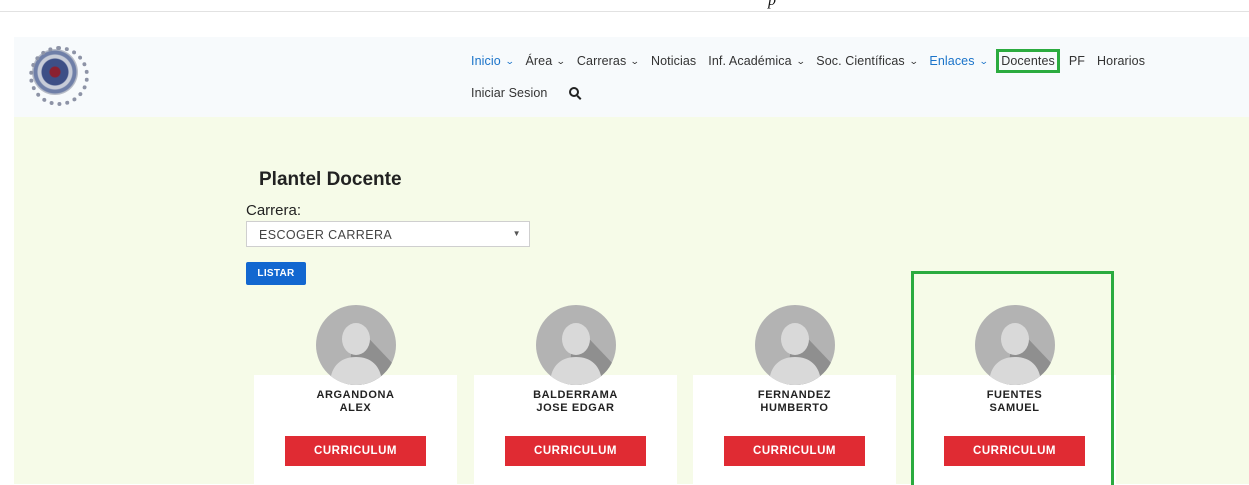 This screenshot has height=485, width=1249. I want to click on university-logo, so click(59, 76).